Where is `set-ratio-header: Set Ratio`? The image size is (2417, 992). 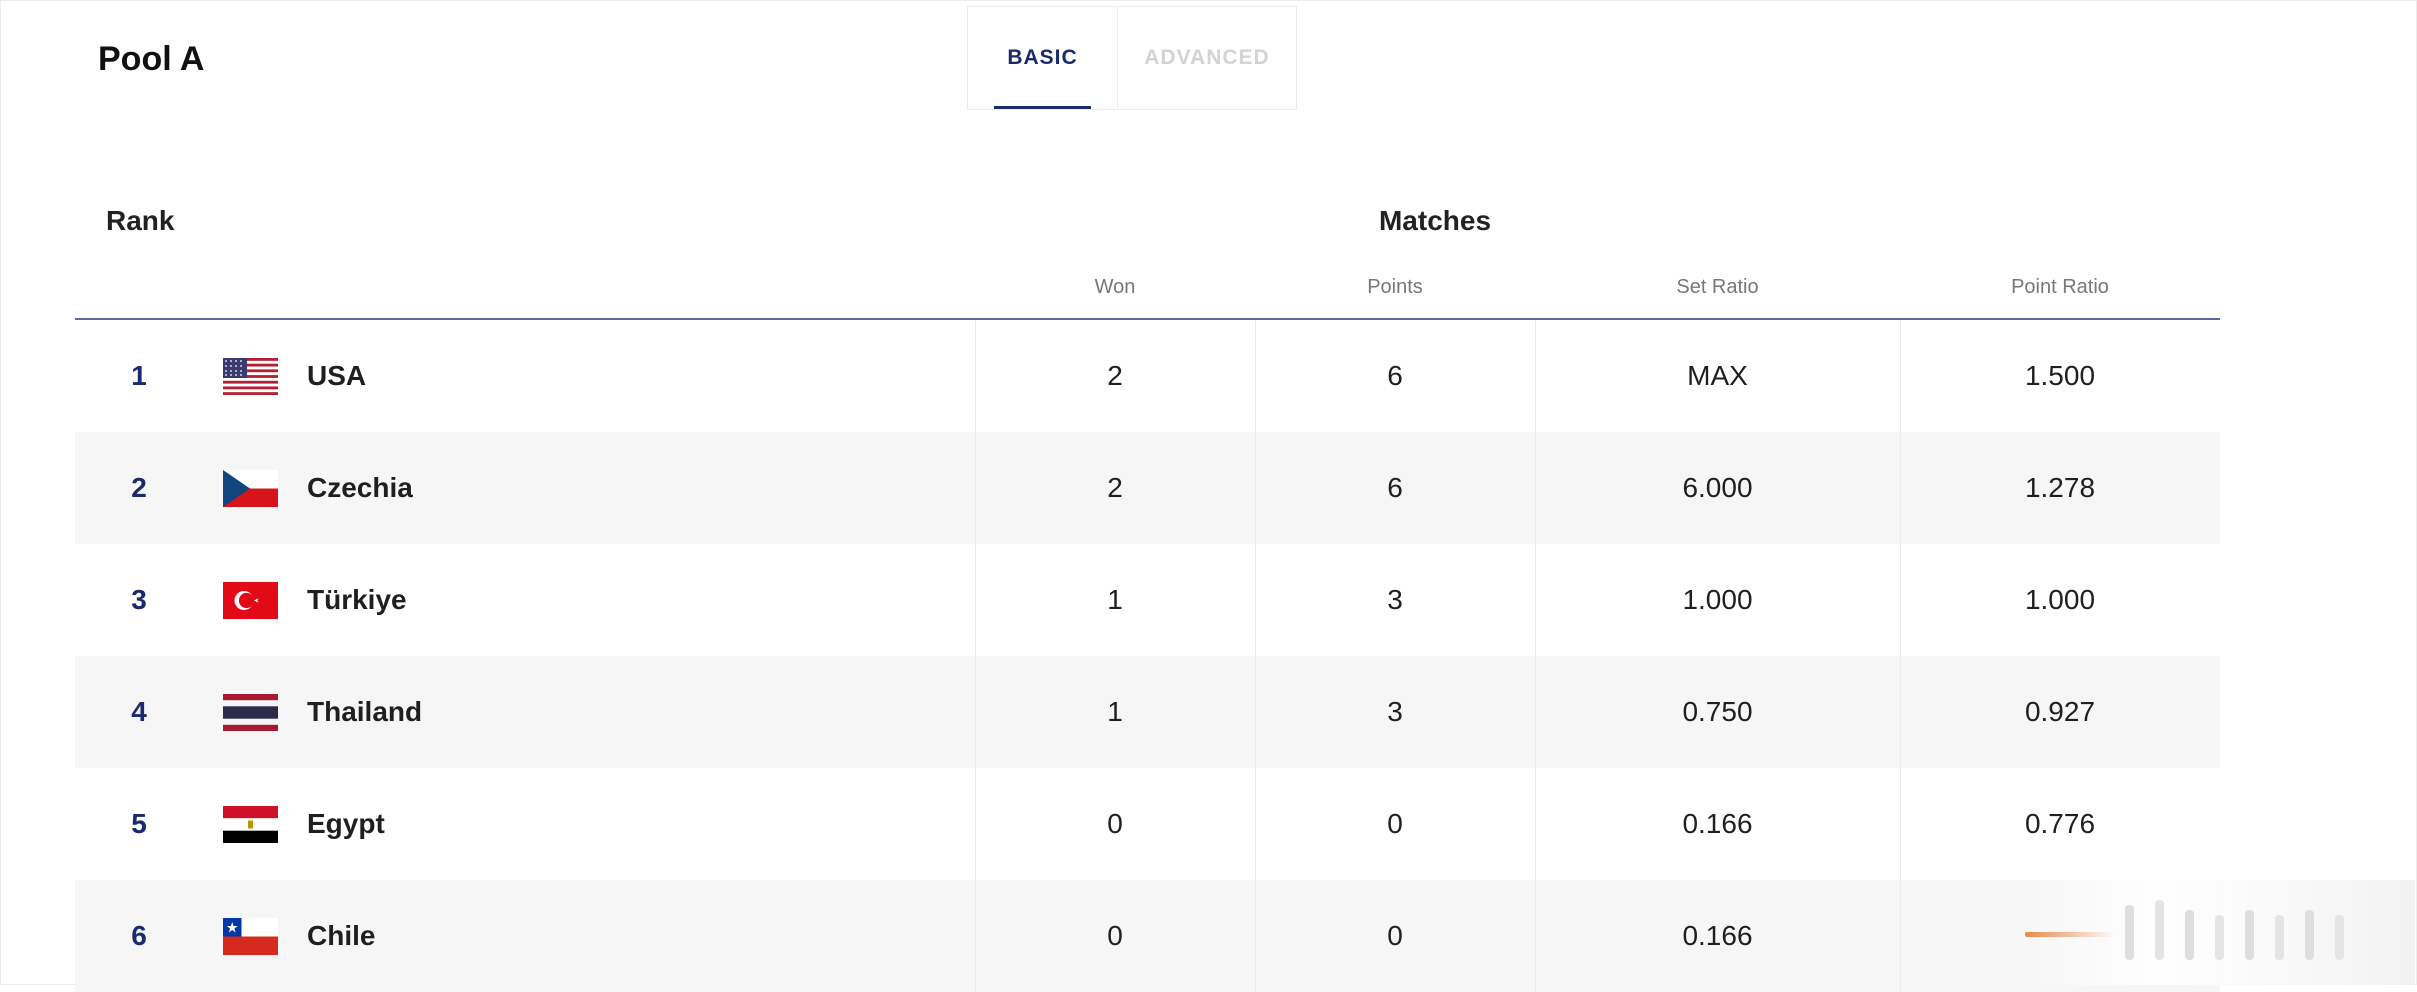
set-ratio-header: Set Ratio is located at coordinates (1717, 287).